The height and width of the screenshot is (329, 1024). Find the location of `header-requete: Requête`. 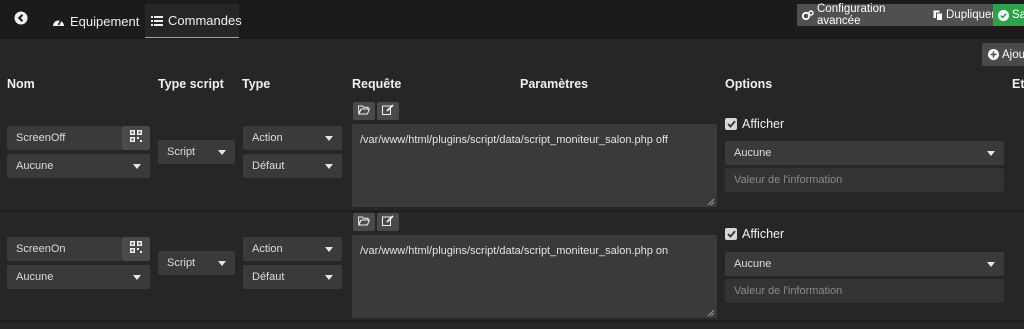

header-requete: Requête is located at coordinates (377, 84).